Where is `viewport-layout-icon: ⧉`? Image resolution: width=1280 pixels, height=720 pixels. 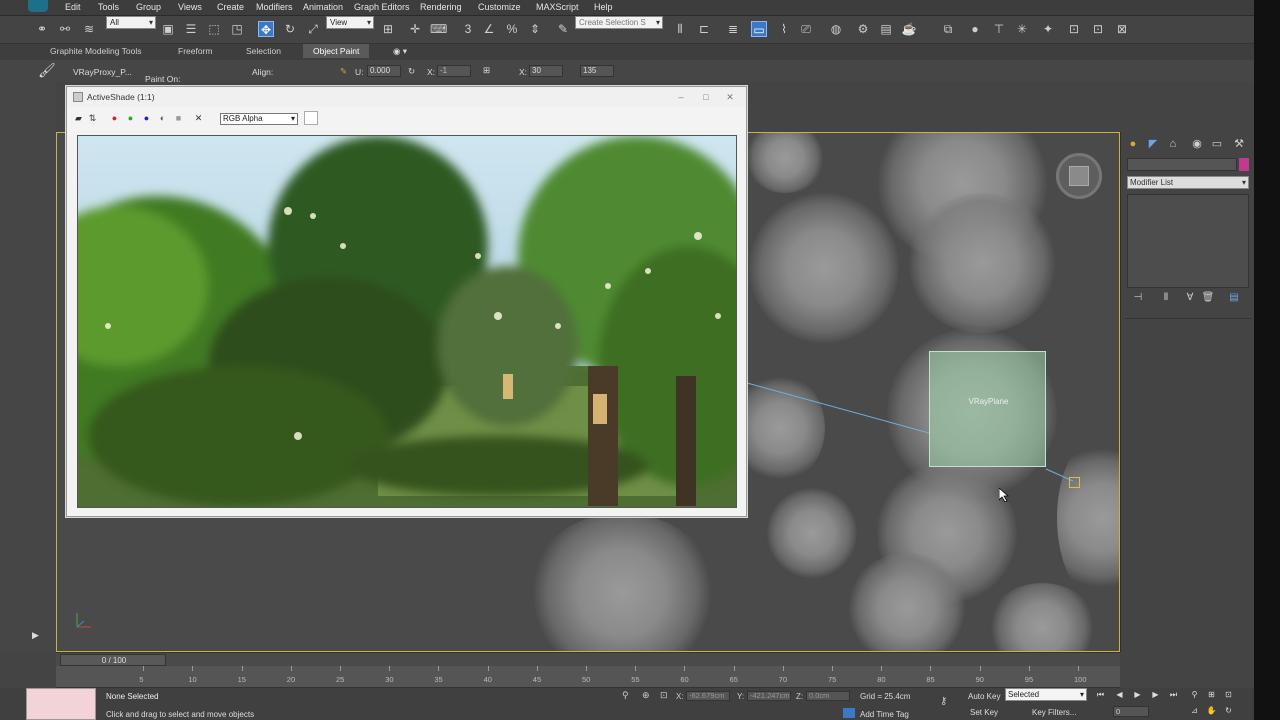
viewport-layout-icon: ⧉ is located at coordinates (948, 29).